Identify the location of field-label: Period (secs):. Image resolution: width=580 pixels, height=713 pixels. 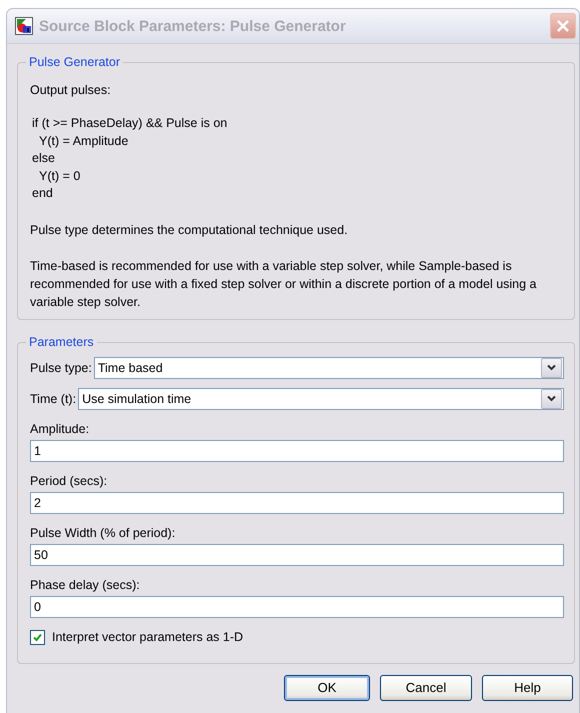
(69, 481).